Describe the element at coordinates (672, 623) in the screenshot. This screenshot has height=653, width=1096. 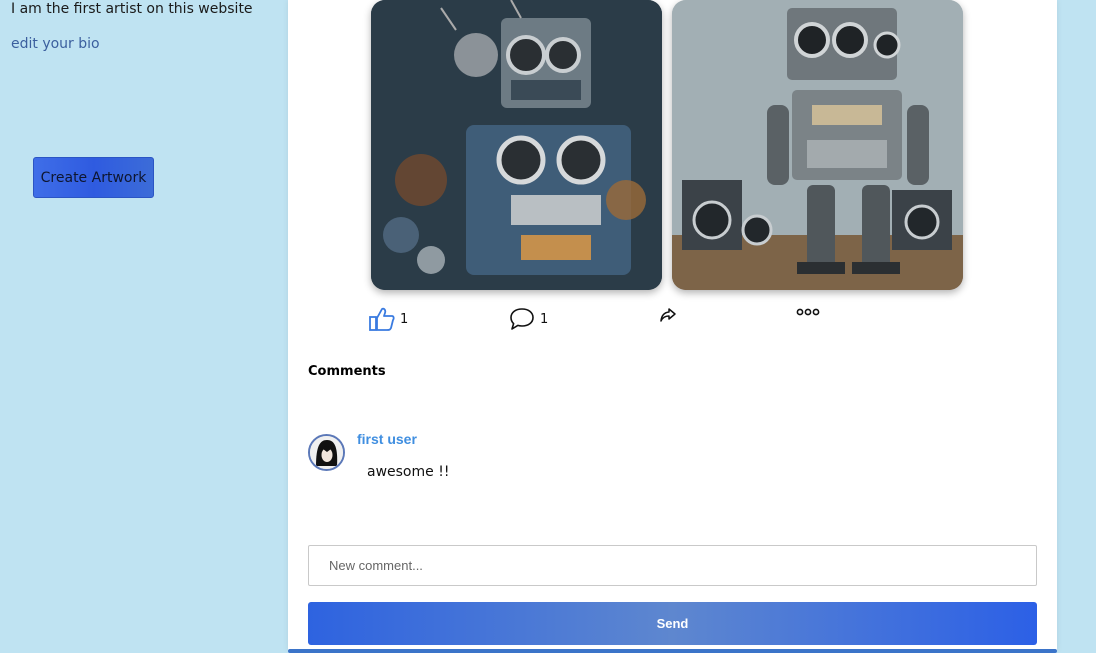
I see `send-button: Send` at that location.